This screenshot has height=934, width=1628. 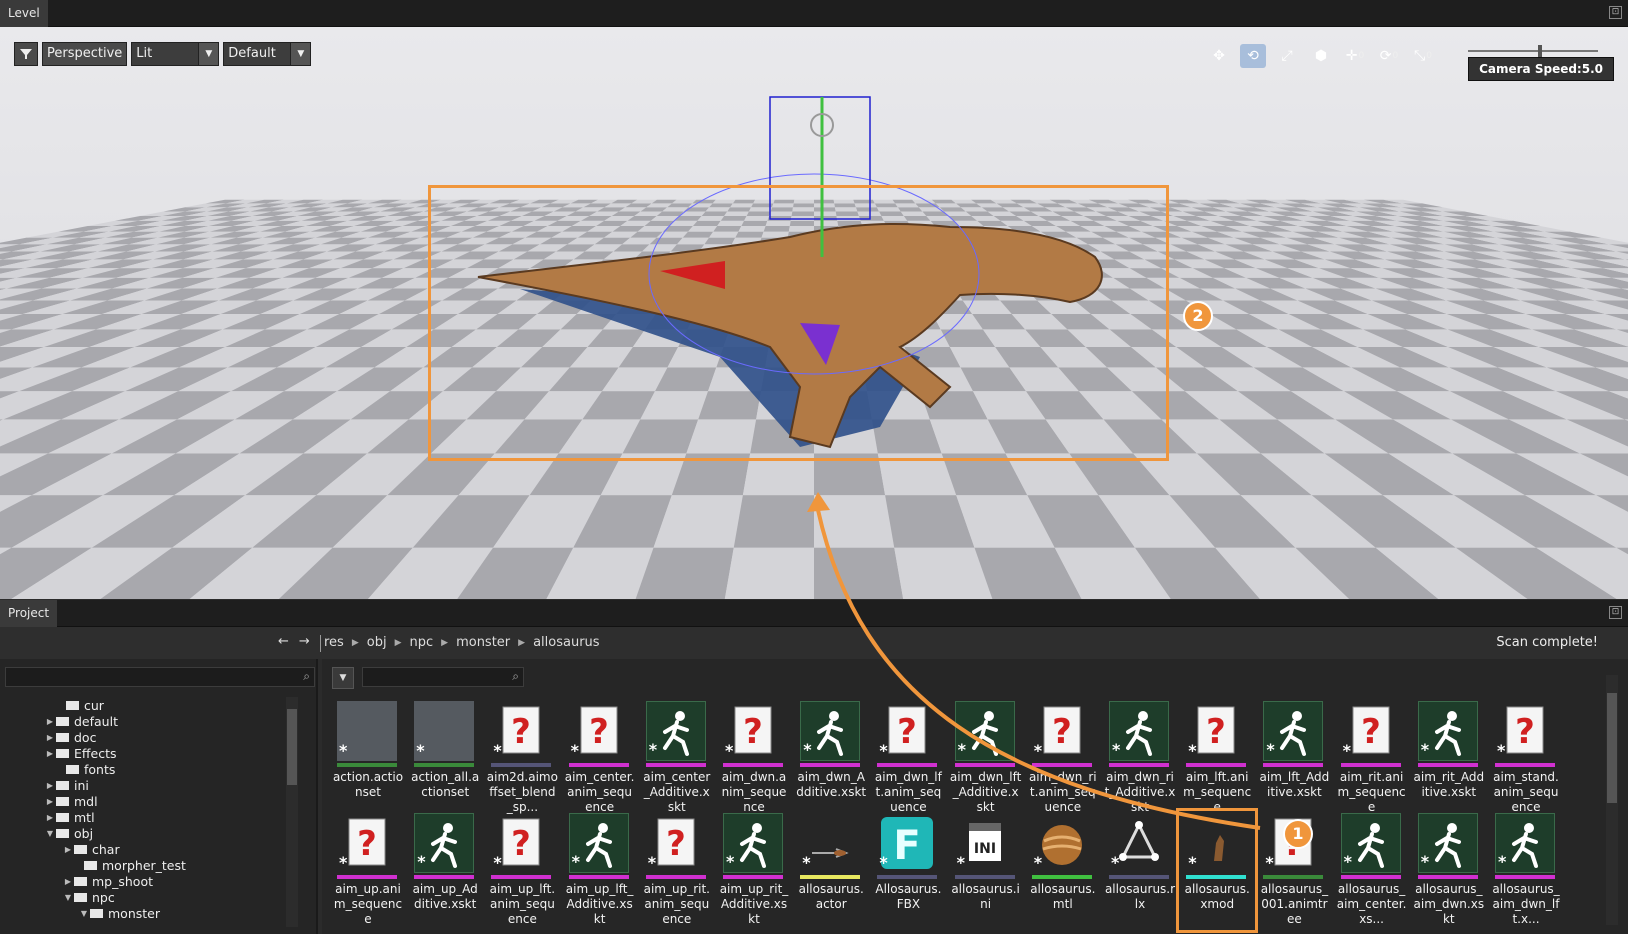 I want to click on tree-item: ▶ mp_shoot, so click(x=149, y=881).